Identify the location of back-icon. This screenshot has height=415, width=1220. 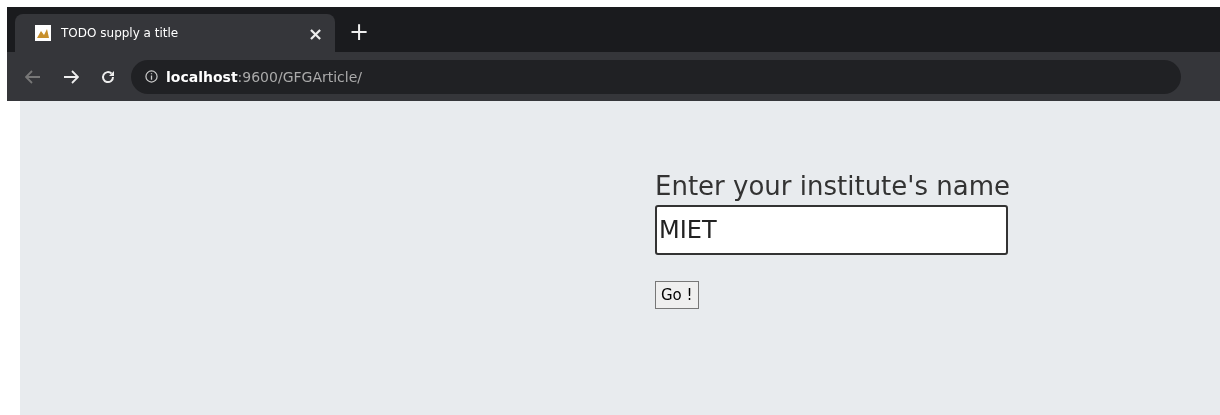
(33, 76).